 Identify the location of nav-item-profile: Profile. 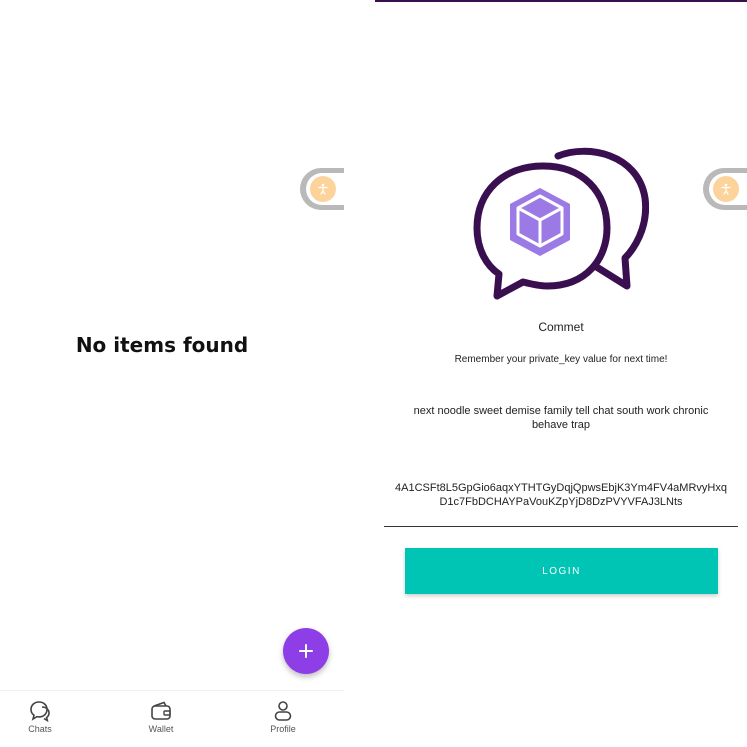
(283, 716).